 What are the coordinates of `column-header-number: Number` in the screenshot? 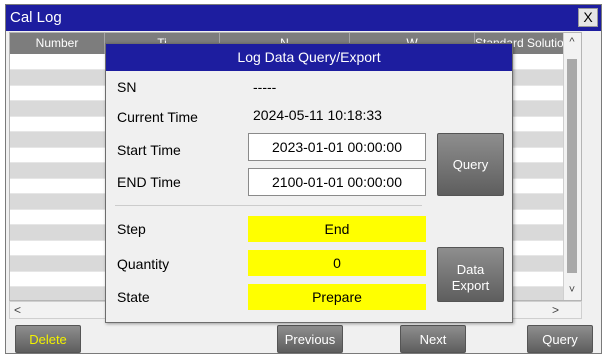 It's located at (57, 43).